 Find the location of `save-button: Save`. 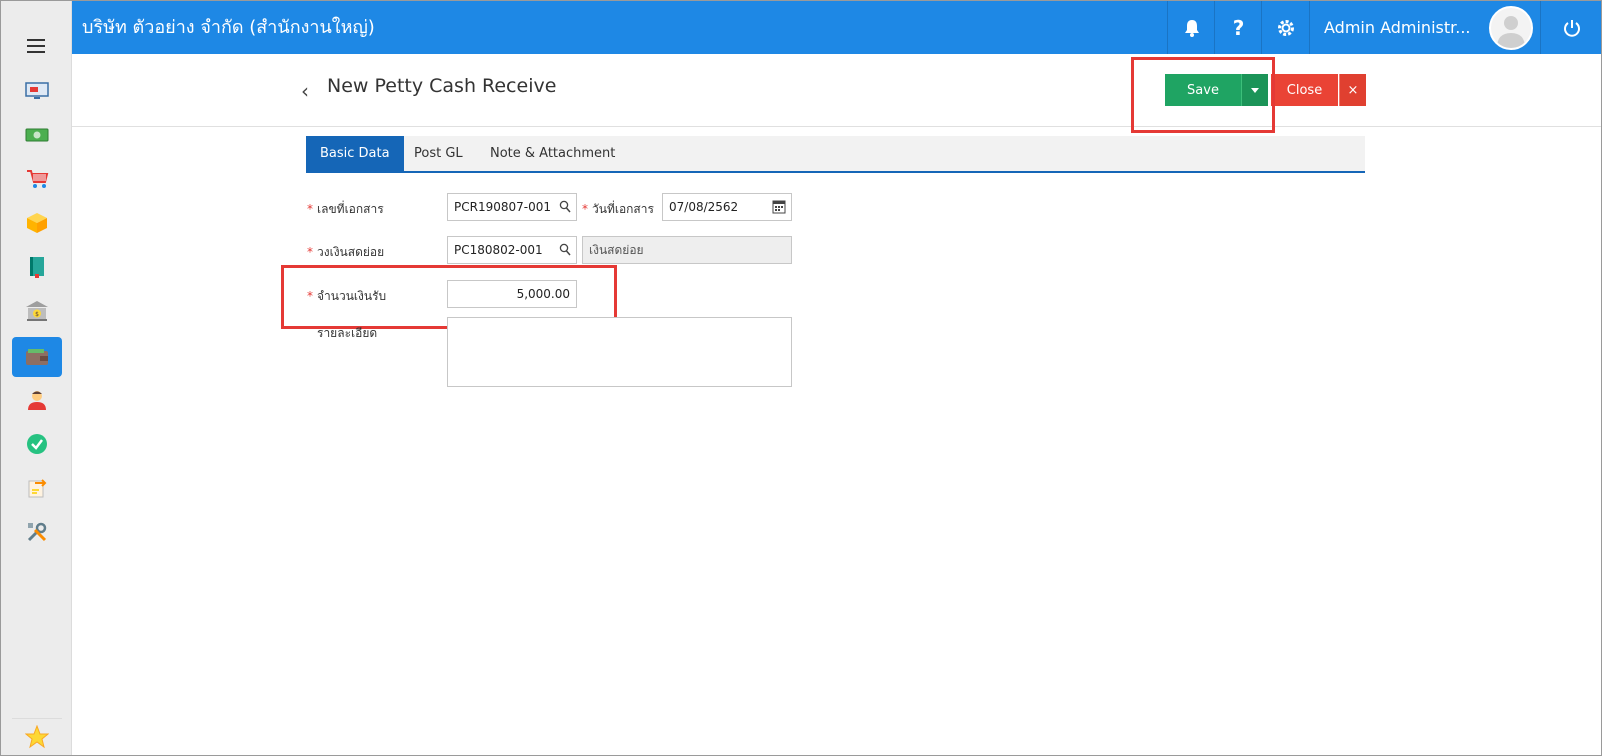

save-button: Save is located at coordinates (1203, 90).